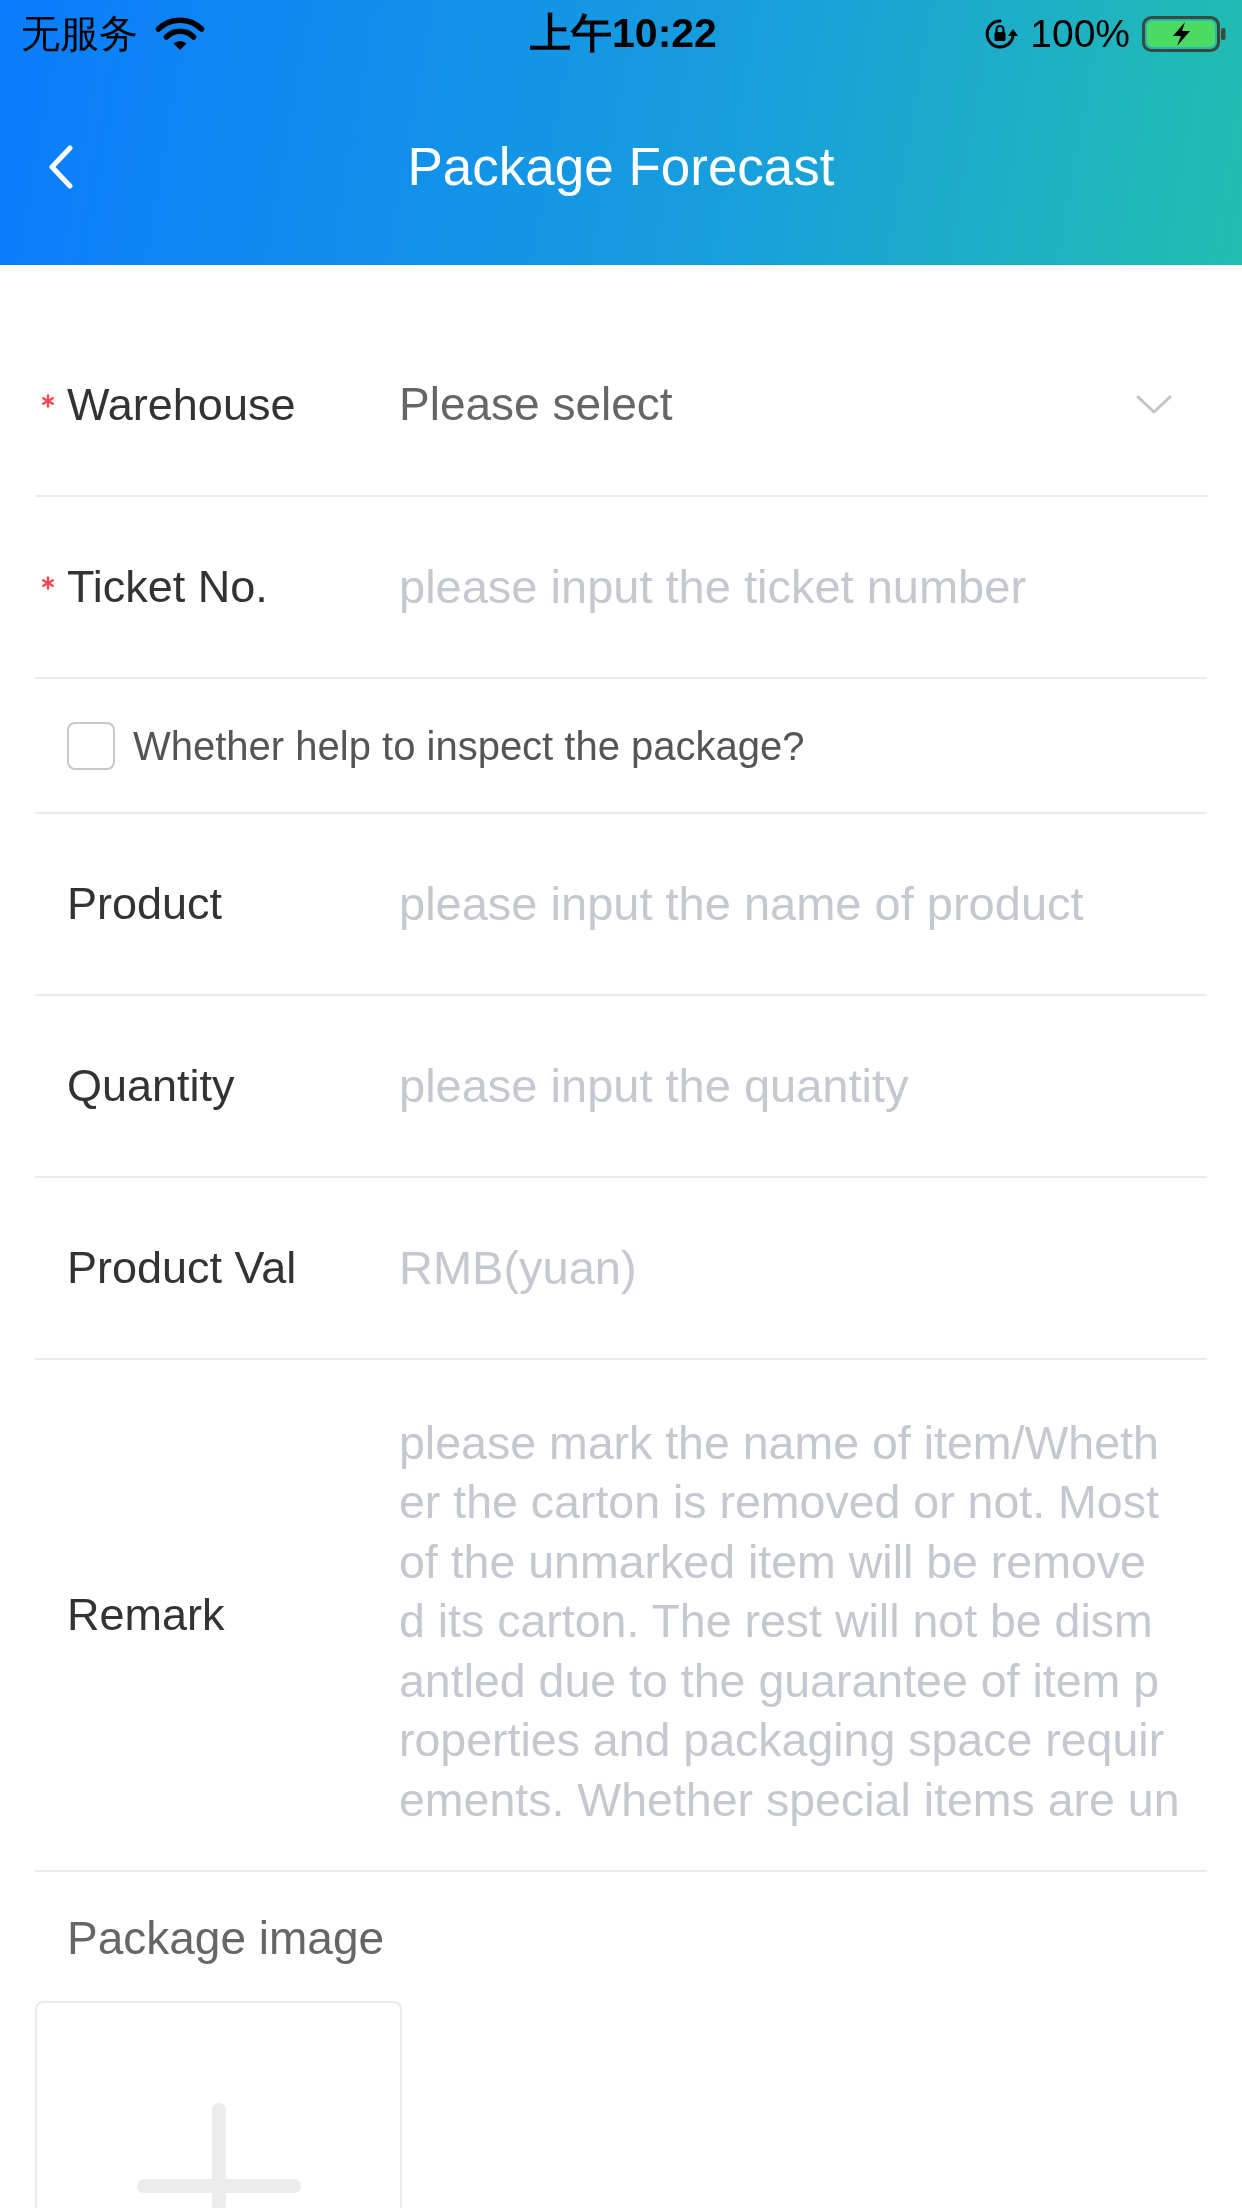 The width and height of the screenshot is (1242, 2208). Describe the element at coordinates (146, 1615) in the screenshot. I see `field-label: Remark` at that location.